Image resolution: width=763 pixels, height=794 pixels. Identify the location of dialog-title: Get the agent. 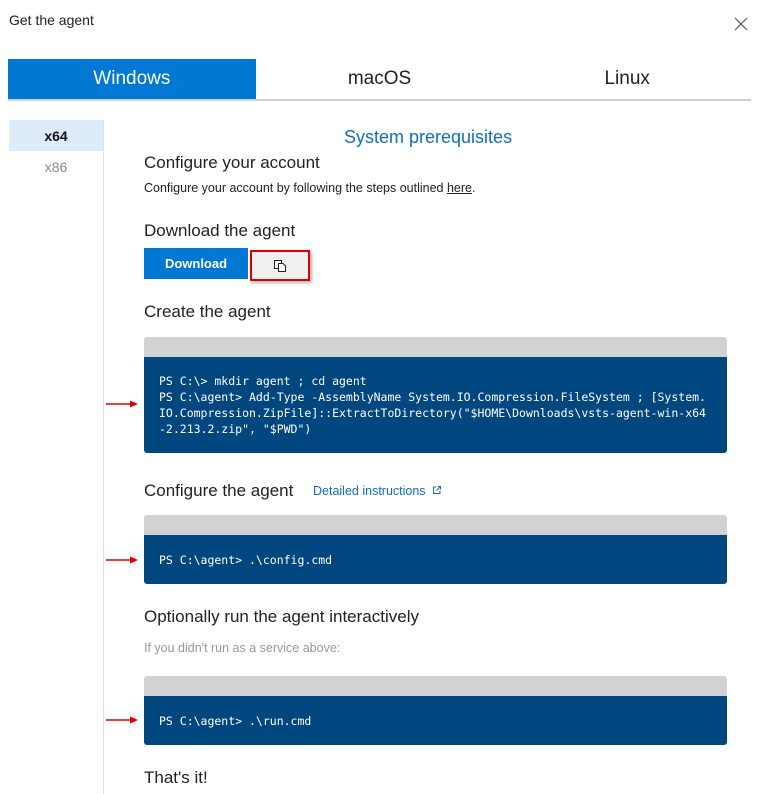
(51, 20).